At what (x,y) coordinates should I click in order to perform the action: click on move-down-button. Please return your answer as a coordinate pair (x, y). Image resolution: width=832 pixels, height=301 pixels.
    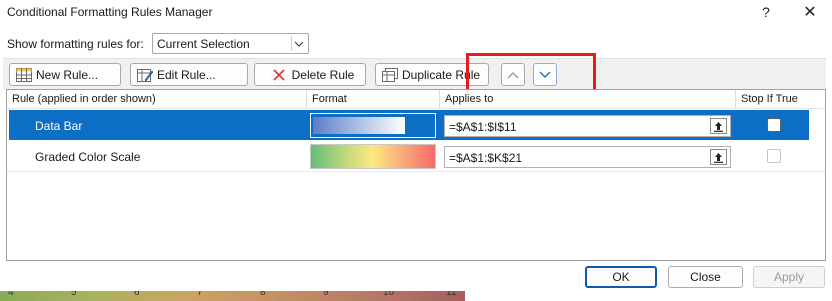
    Looking at the image, I should click on (545, 74).